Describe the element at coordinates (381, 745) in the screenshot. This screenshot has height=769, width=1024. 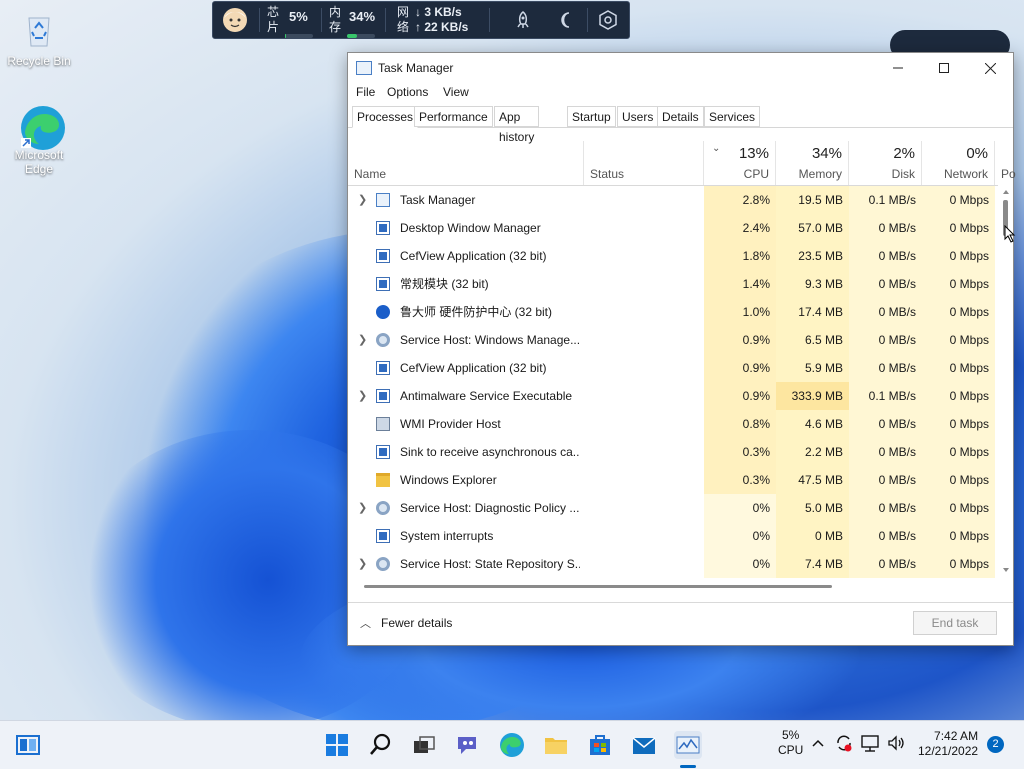
I see `search-icon` at that location.